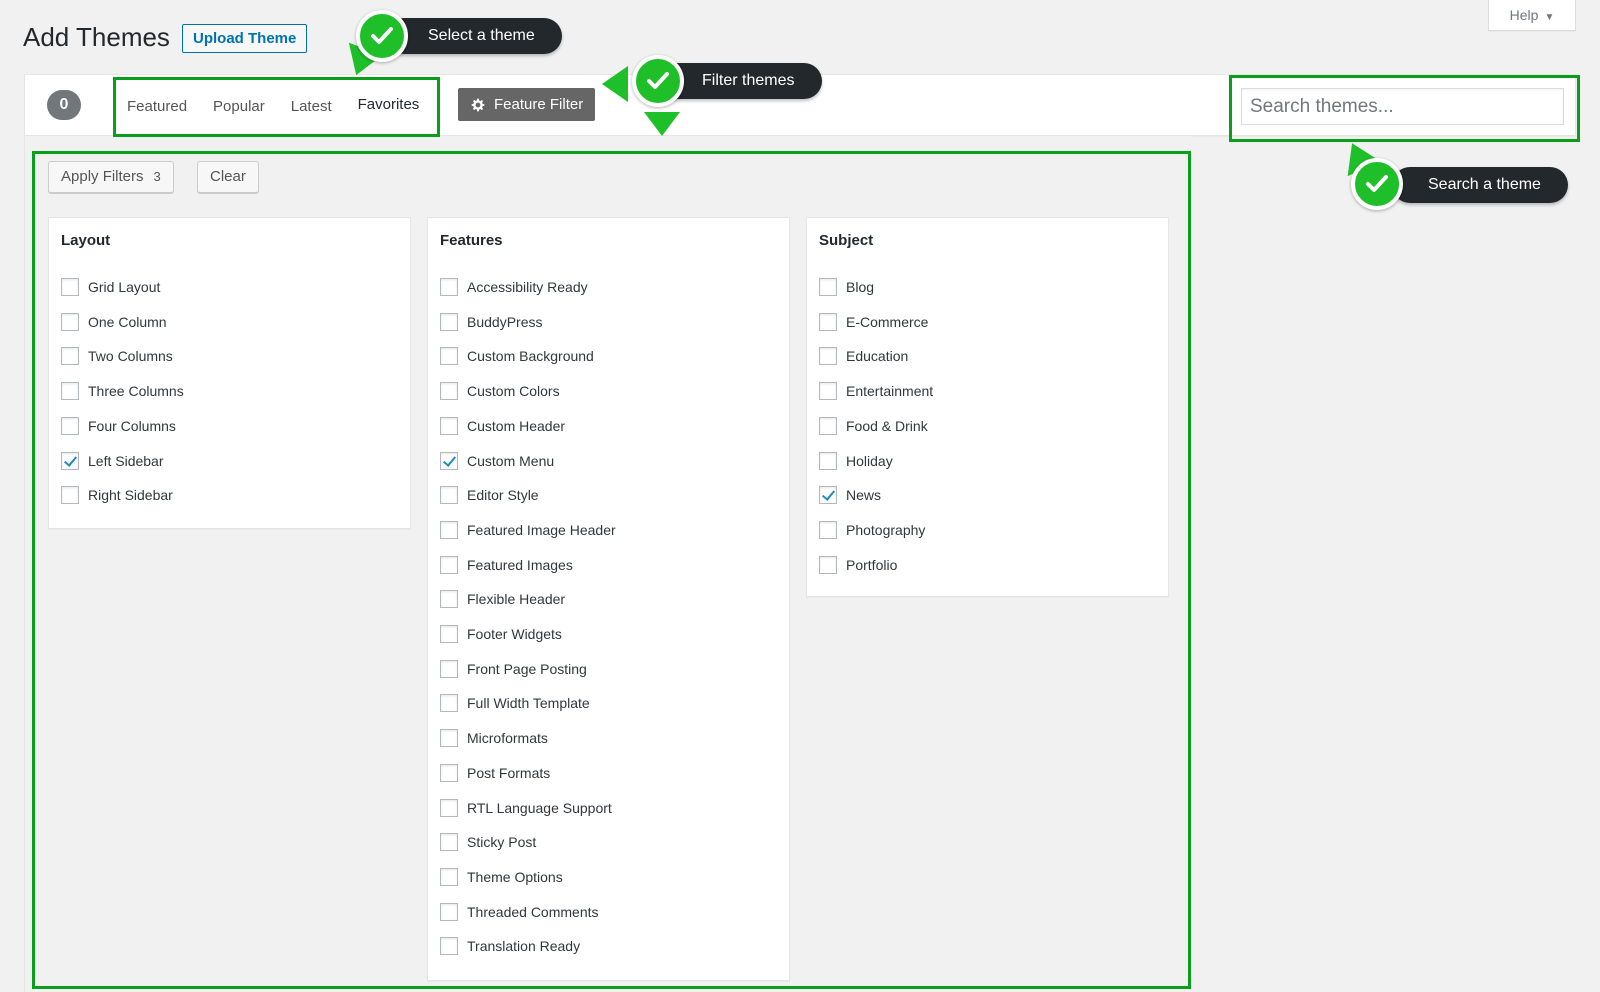 The height and width of the screenshot is (992, 1600). I want to click on gear-icon, so click(478, 104).